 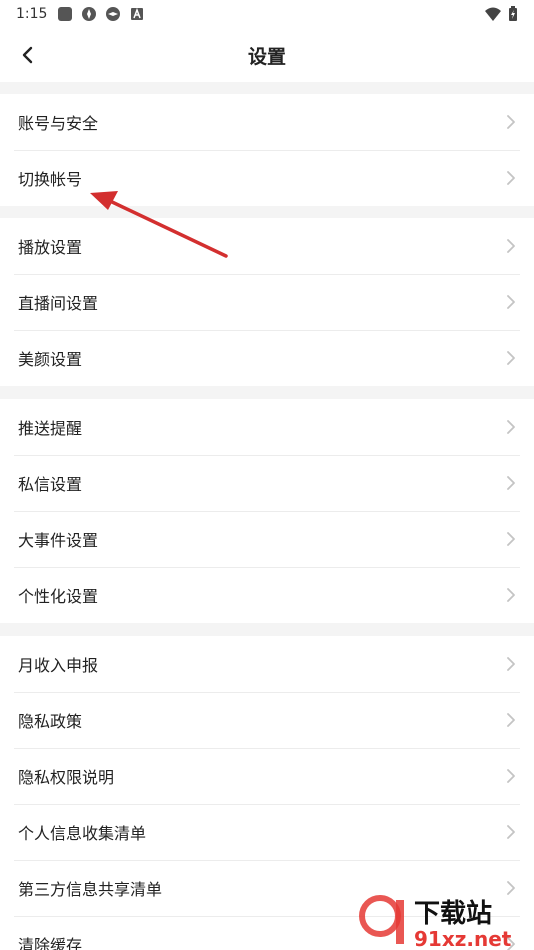 I want to click on settings-item-personalize: 个性化设置, so click(x=267, y=595).